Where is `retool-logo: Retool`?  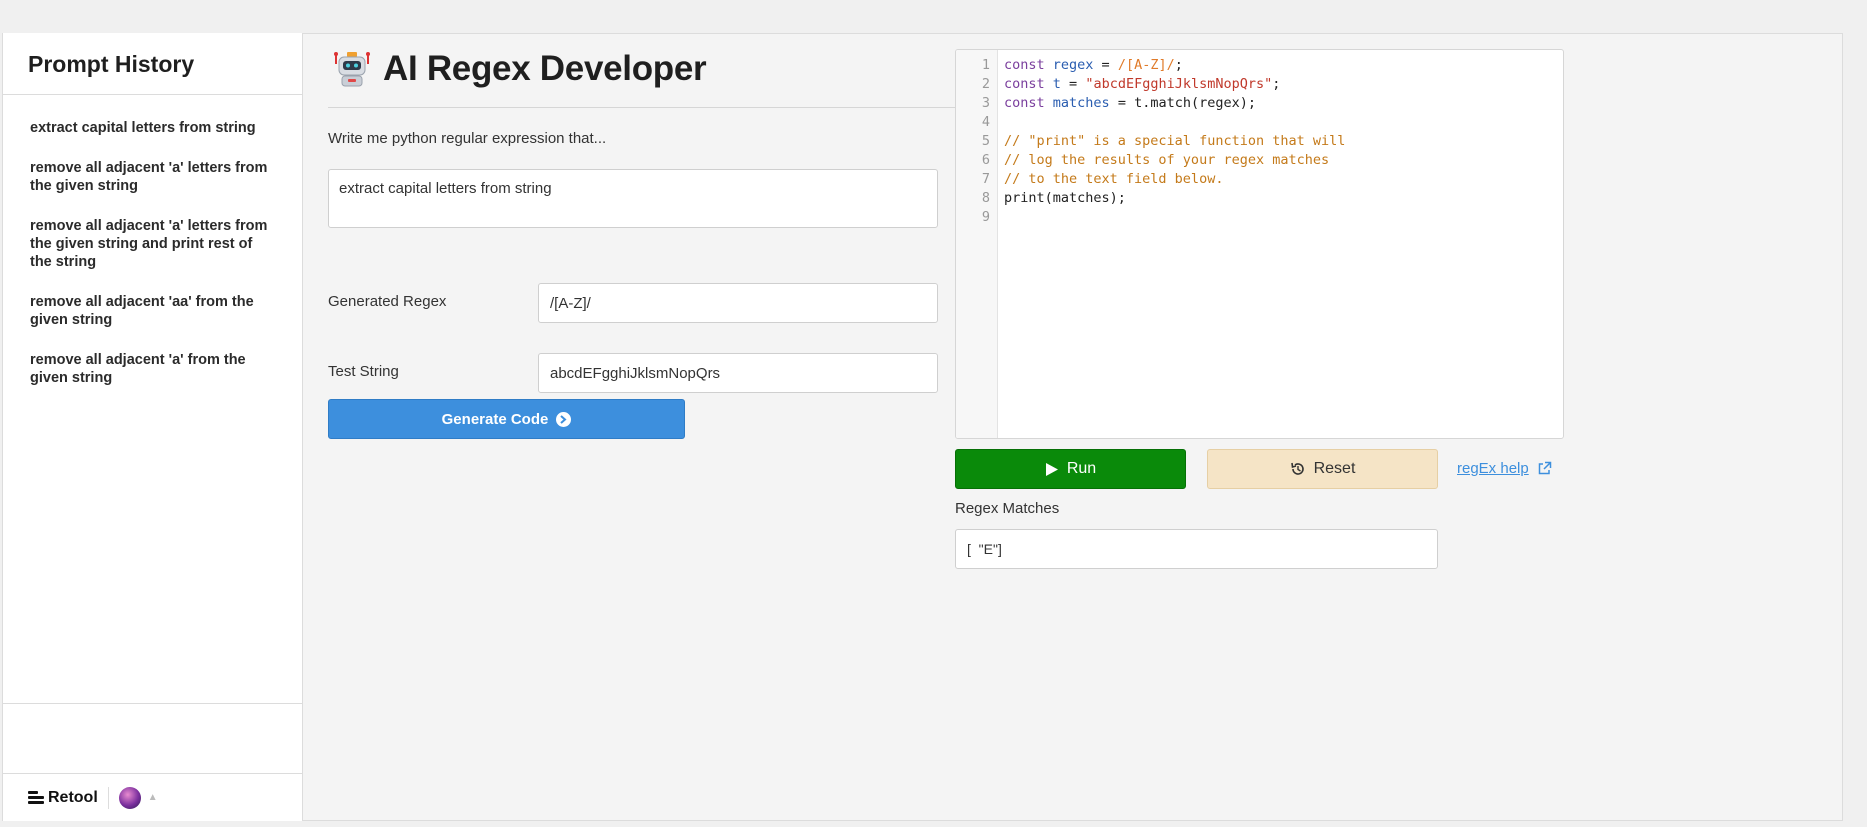
retool-logo: Retool is located at coordinates (63, 798).